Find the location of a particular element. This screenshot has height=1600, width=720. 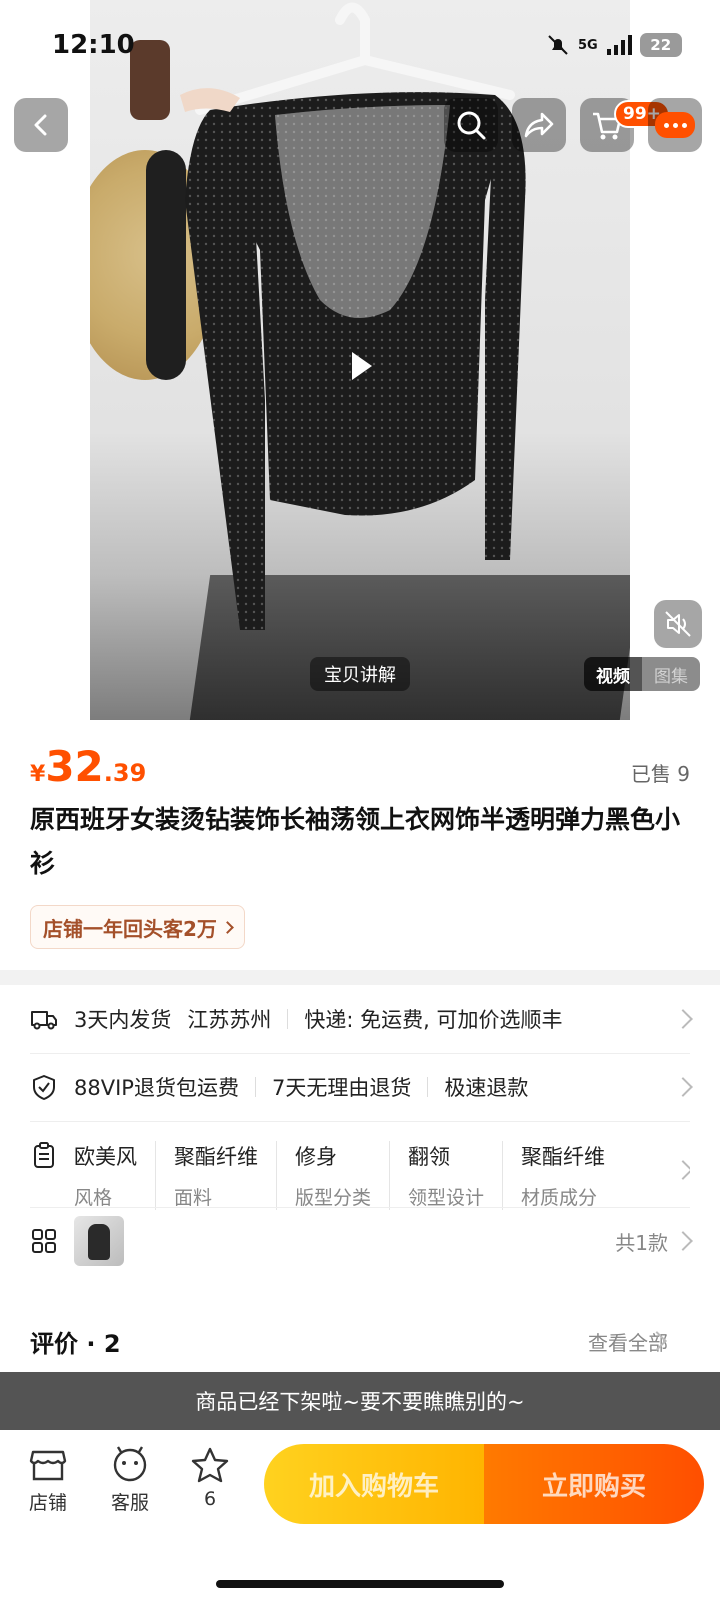

spec-key: 材质成分 is located at coordinates (559, 1198).